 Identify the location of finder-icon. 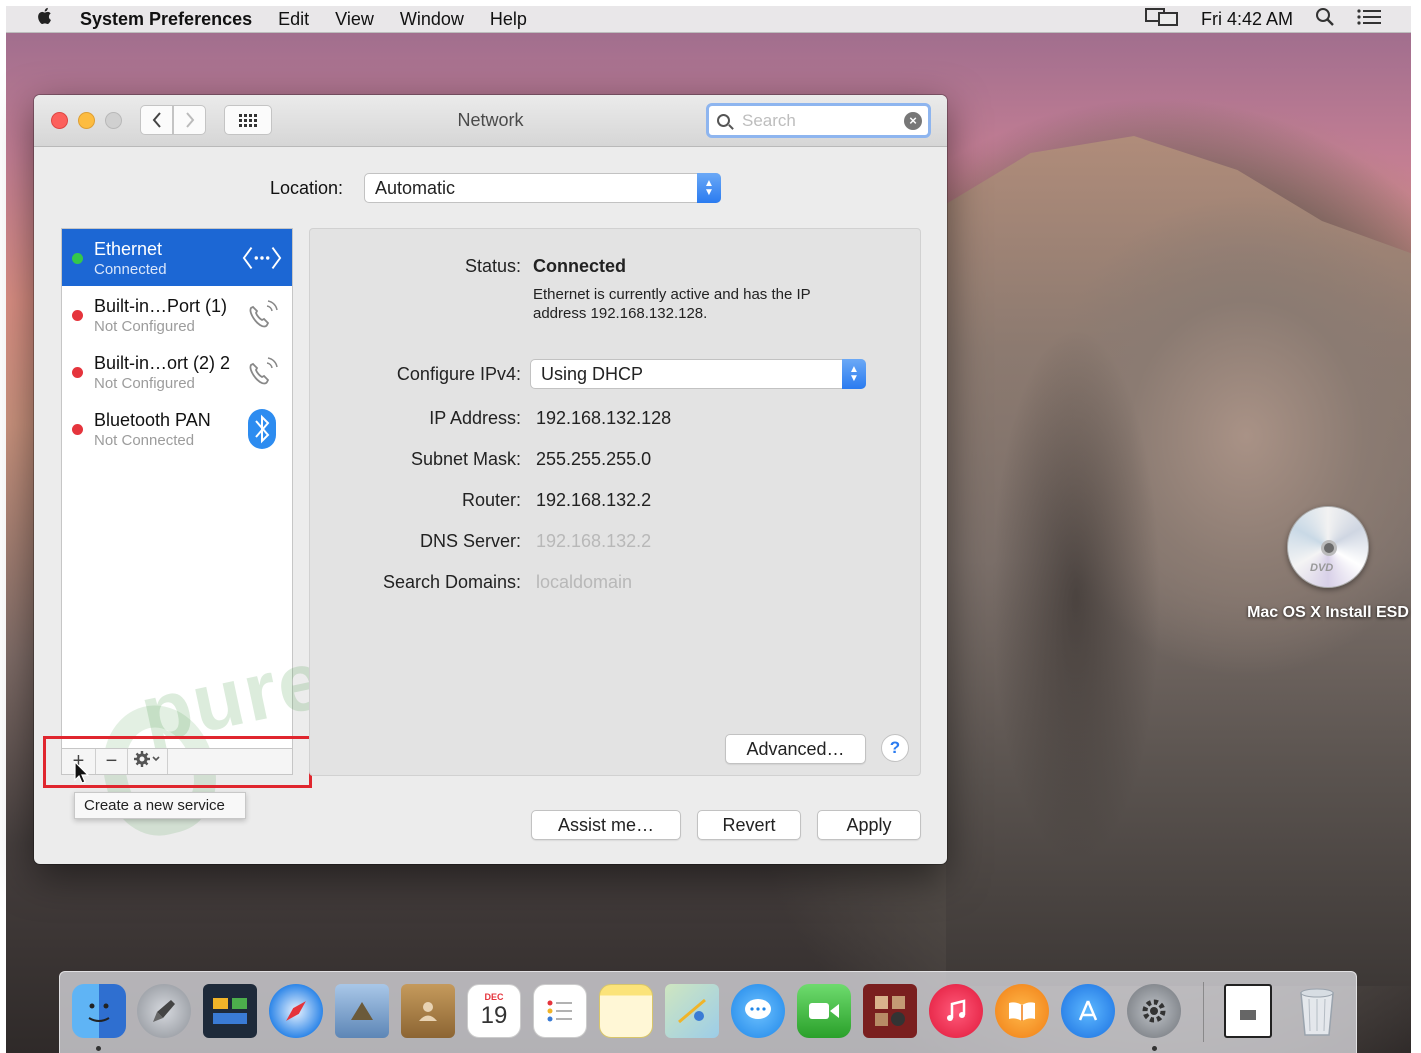
(99, 1011).